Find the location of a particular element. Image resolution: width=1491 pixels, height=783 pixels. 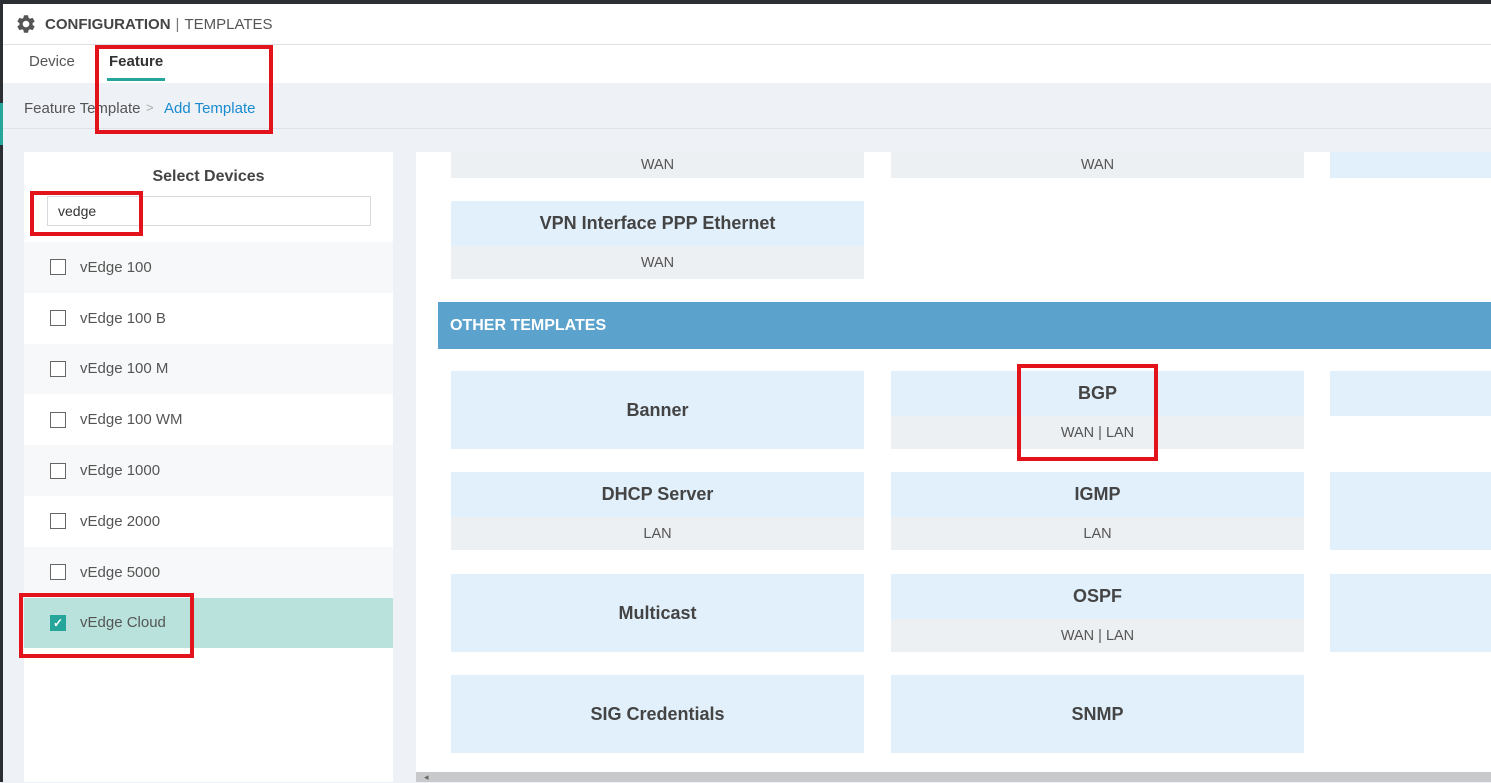

scroll-left-icon: ◂ is located at coordinates (426, 777).